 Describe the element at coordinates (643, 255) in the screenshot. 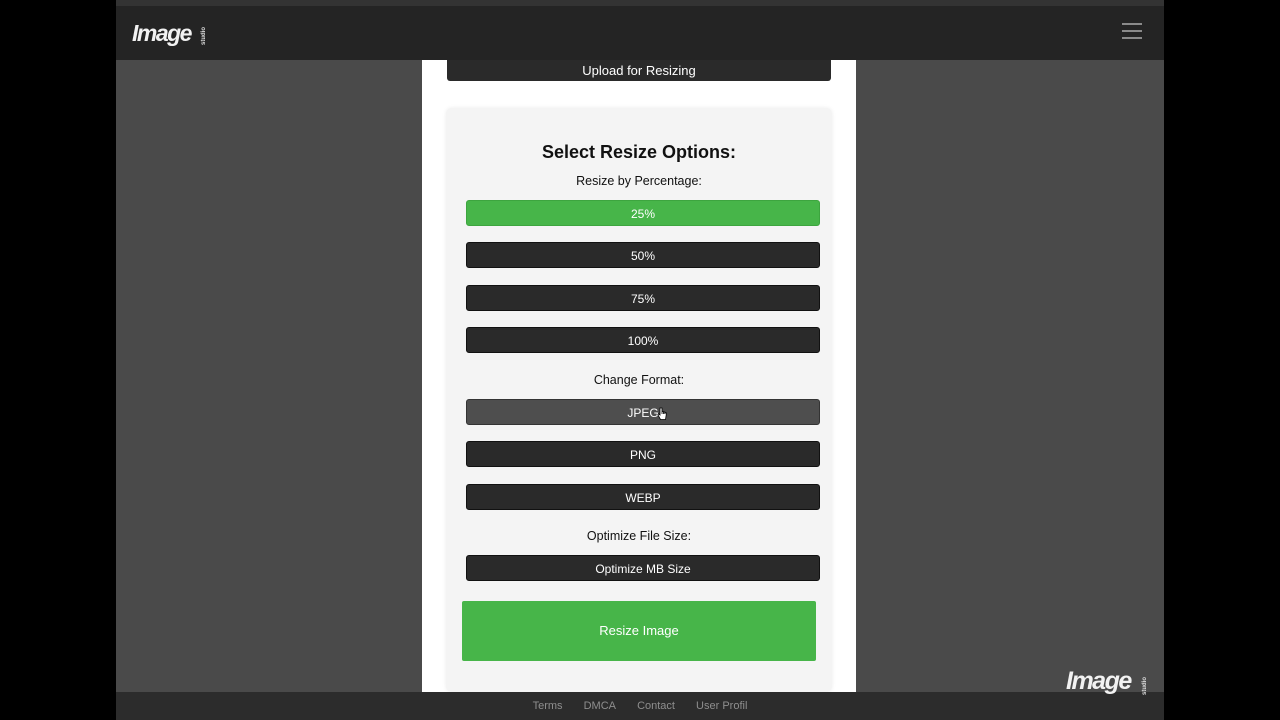

I see `percent-50-button: 50%` at that location.